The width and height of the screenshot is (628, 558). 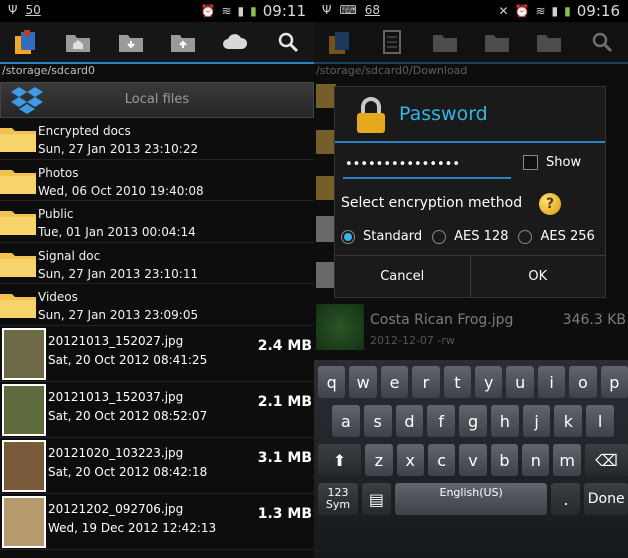 What do you see at coordinates (473, 421) in the screenshot?
I see `key-g: g` at bounding box center [473, 421].